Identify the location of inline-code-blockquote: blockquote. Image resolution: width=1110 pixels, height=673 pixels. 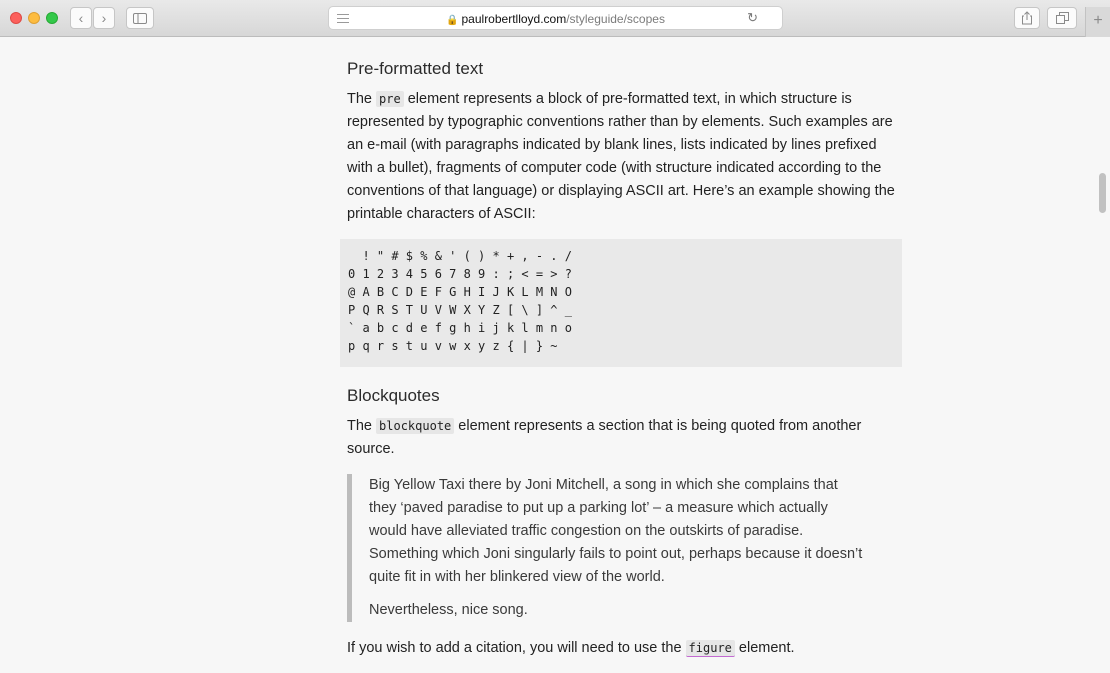
(415, 426).